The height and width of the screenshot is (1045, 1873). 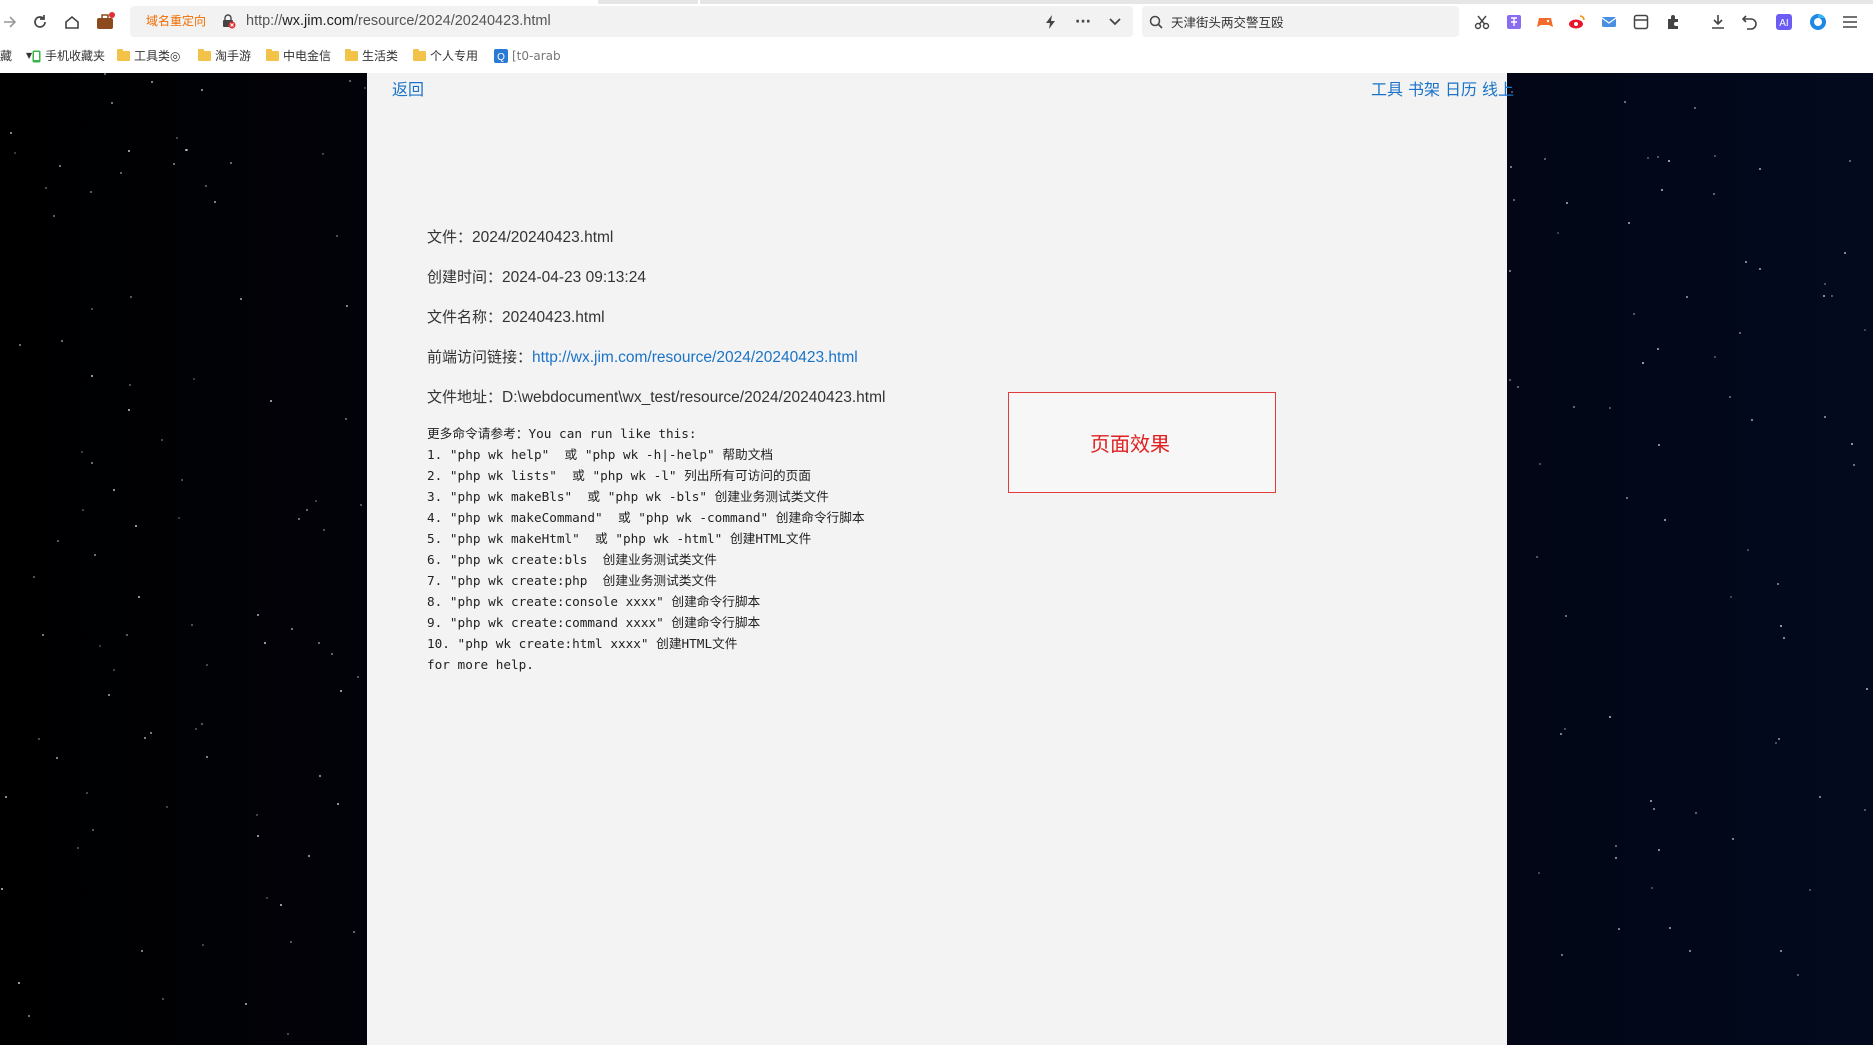 I want to click on page-effect-box: 页面效果, so click(x=1142, y=442).